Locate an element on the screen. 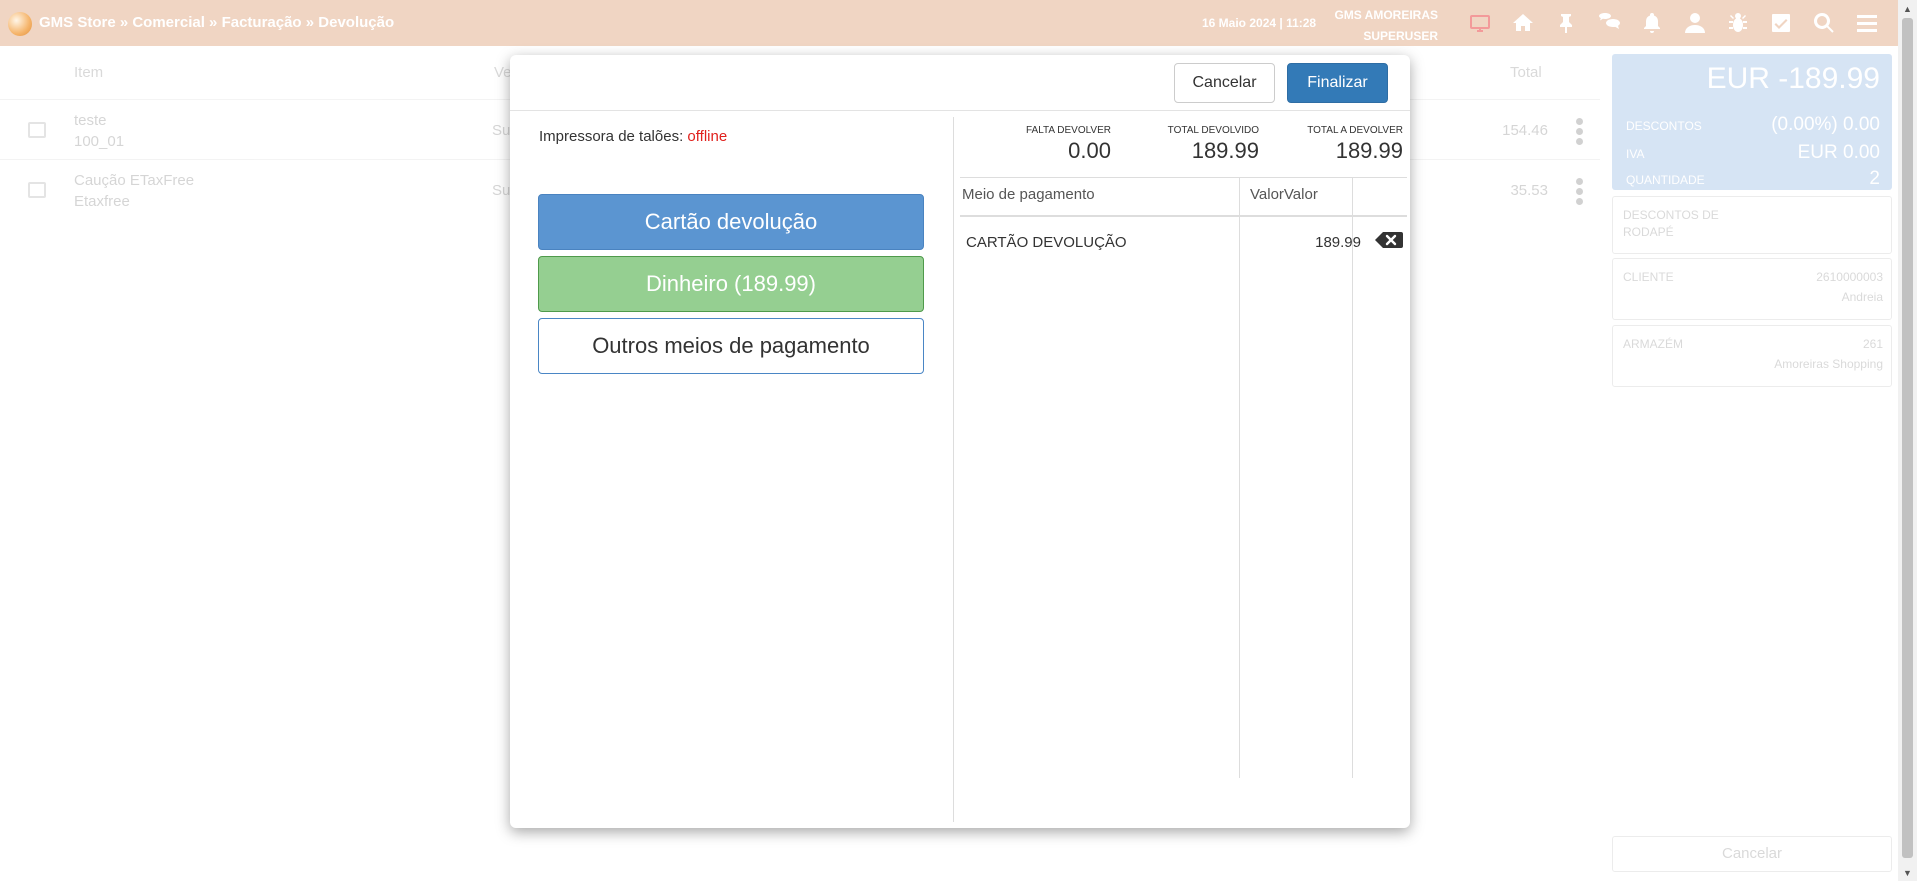  item-description: Caução ETaxFree Etaxfree is located at coordinates (134, 191).